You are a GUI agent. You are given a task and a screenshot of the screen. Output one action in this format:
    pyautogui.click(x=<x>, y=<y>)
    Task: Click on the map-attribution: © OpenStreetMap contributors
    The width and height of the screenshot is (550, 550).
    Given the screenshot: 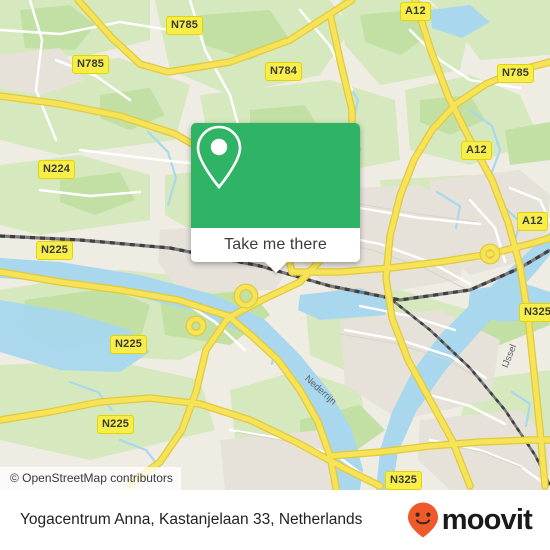 What is the action you would take?
    pyautogui.click(x=90, y=478)
    